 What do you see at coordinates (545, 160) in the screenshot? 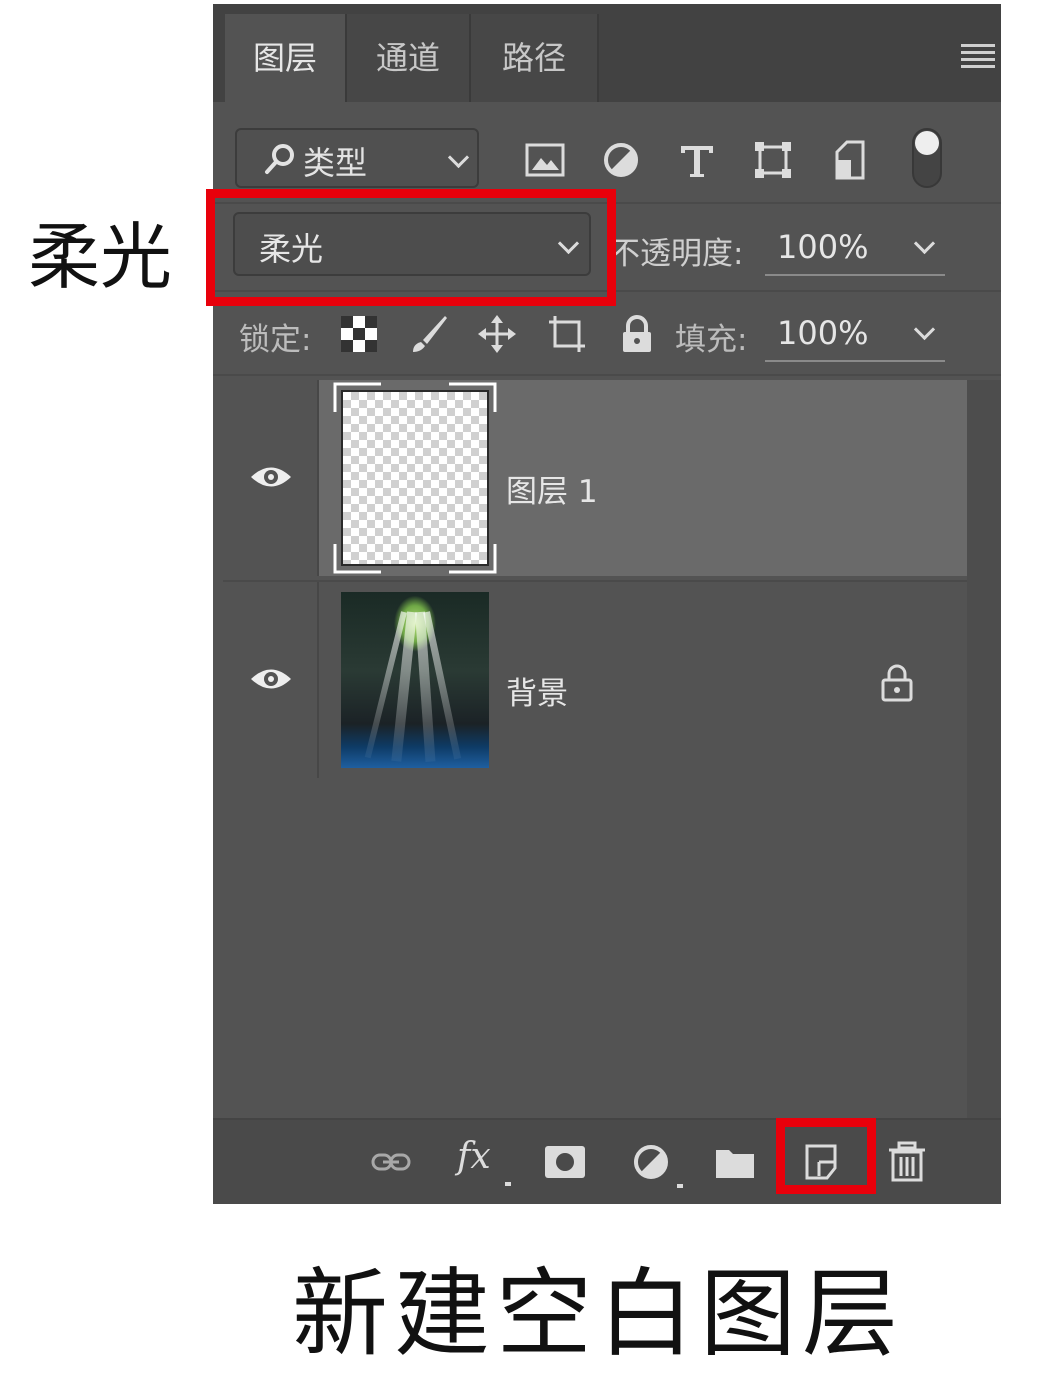
I see `pixel-layer-filter-icon` at bounding box center [545, 160].